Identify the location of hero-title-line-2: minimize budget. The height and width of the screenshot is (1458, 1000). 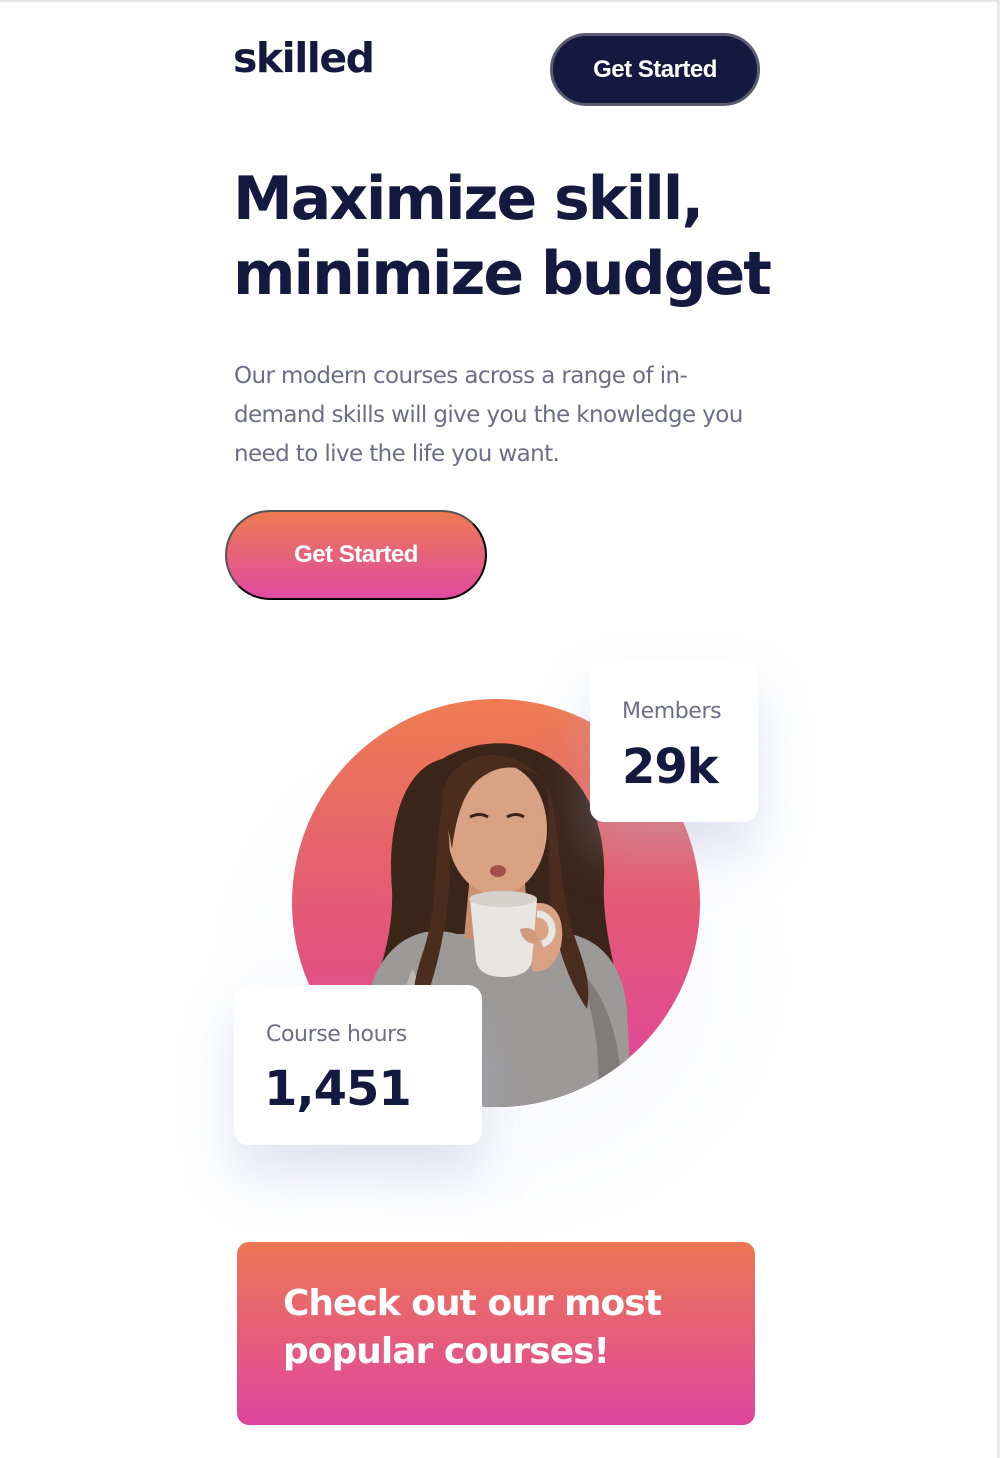
(502, 274).